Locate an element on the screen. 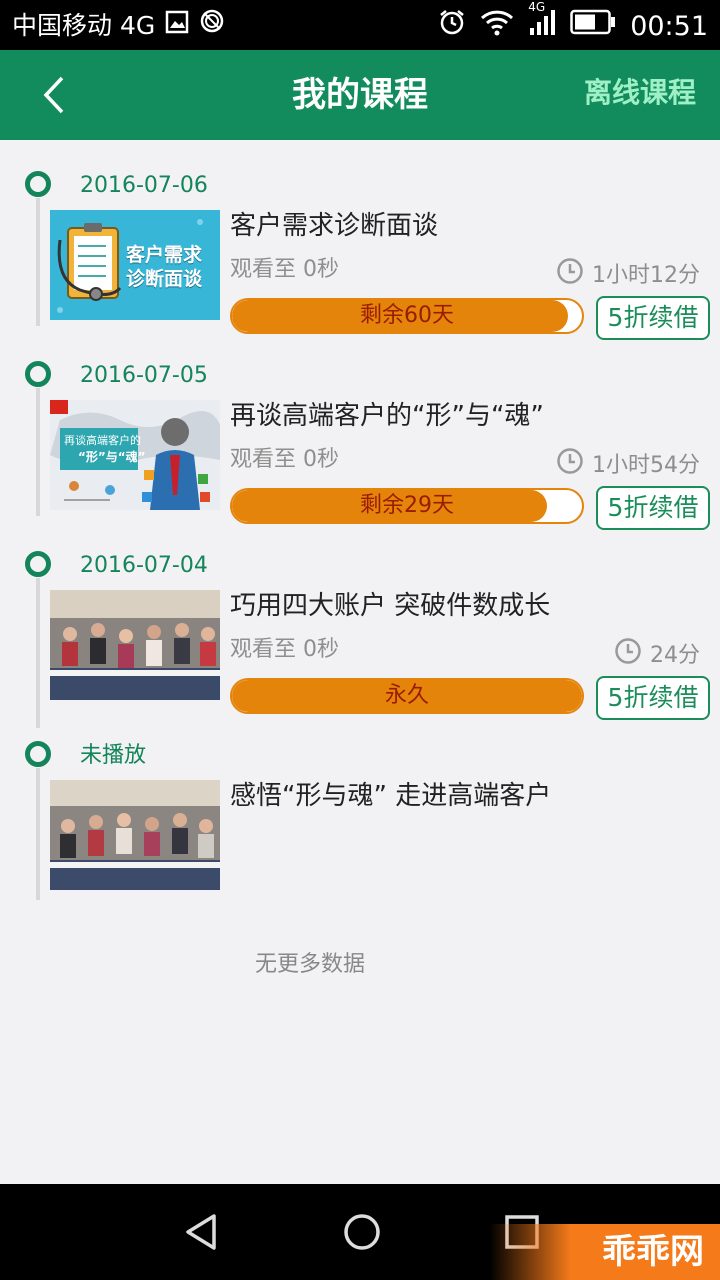  course-date: 2016-07-06 is located at coordinates (144, 185).